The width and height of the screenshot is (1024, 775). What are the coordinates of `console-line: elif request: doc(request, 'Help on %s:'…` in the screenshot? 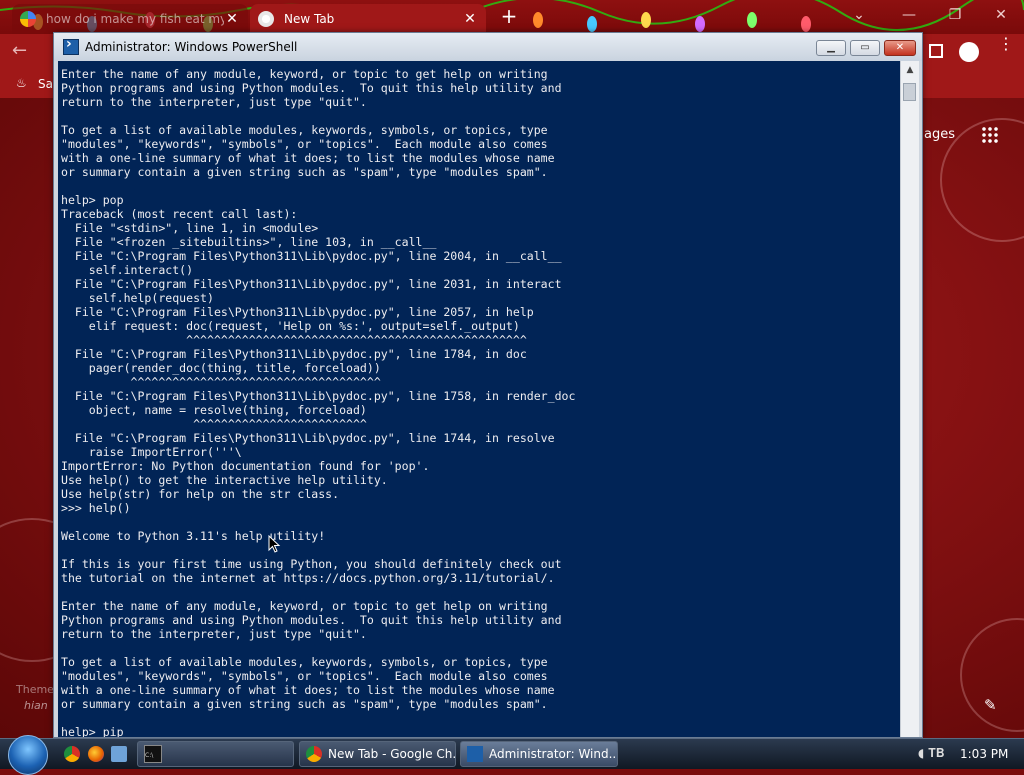 It's located at (290, 326).